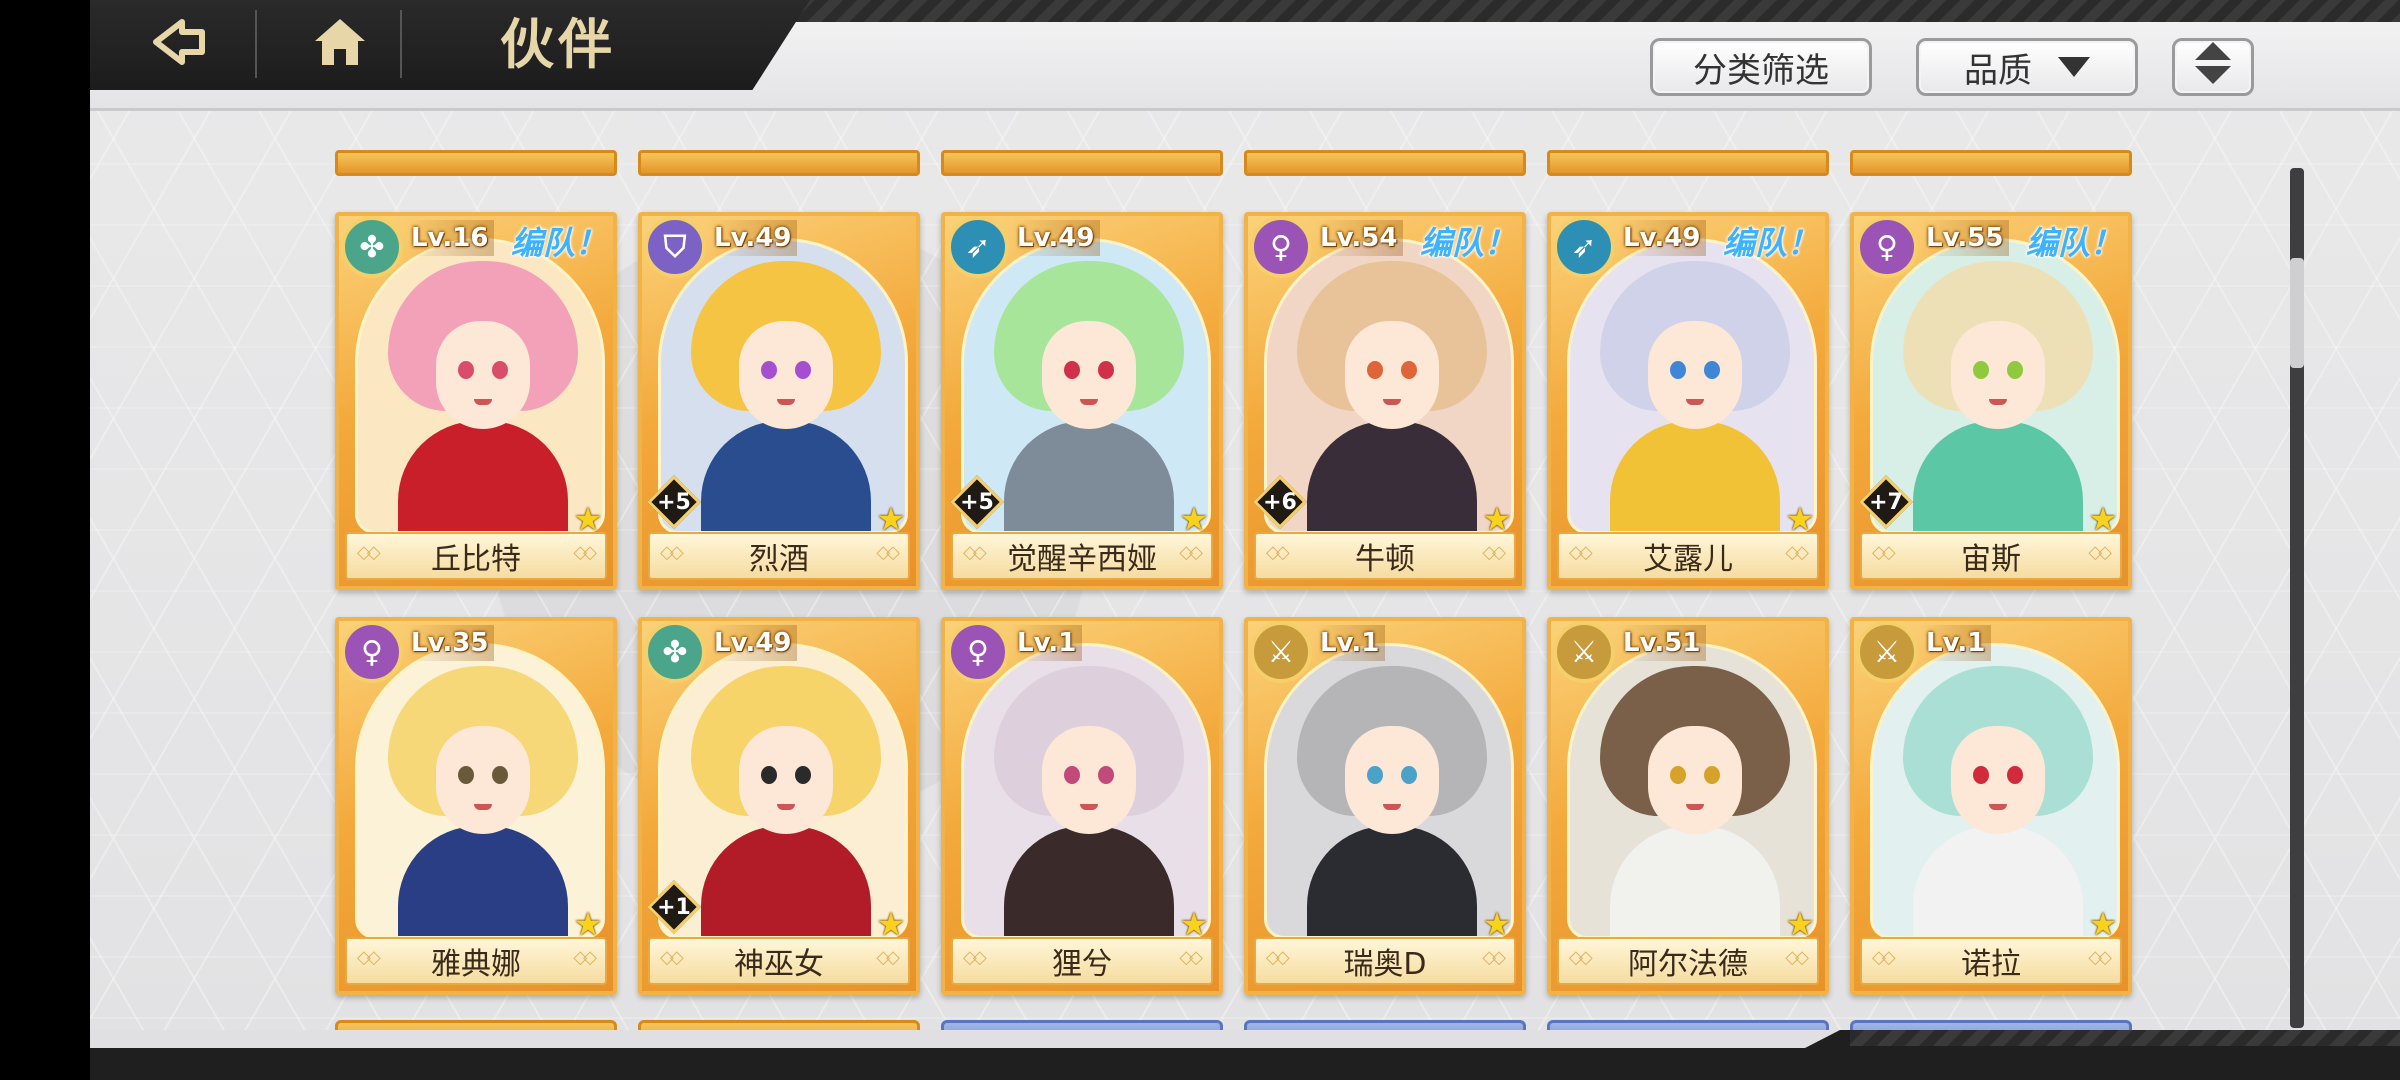 The height and width of the screenshot is (1080, 2400). What do you see at coordinates (1761, 67) in the screenshot?
I see `category-filter-button: 分类筛选` at bounding box center [1761, 67].